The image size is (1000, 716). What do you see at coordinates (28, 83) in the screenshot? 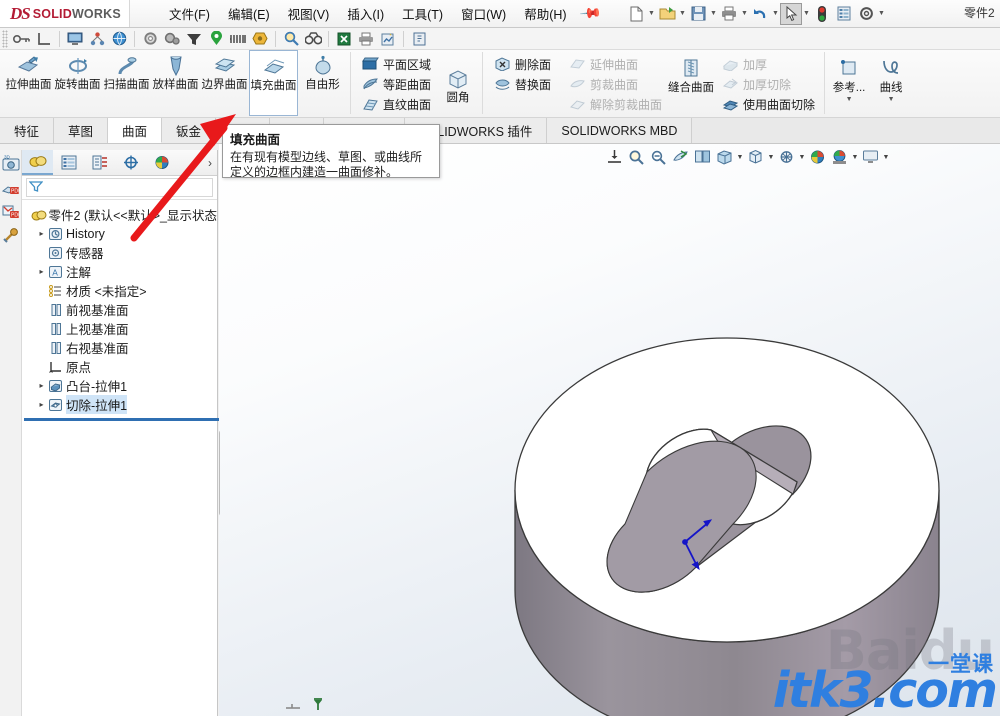
I see `extruded-surface-button: 拉伸曲面` at bounding box center [28, 83].